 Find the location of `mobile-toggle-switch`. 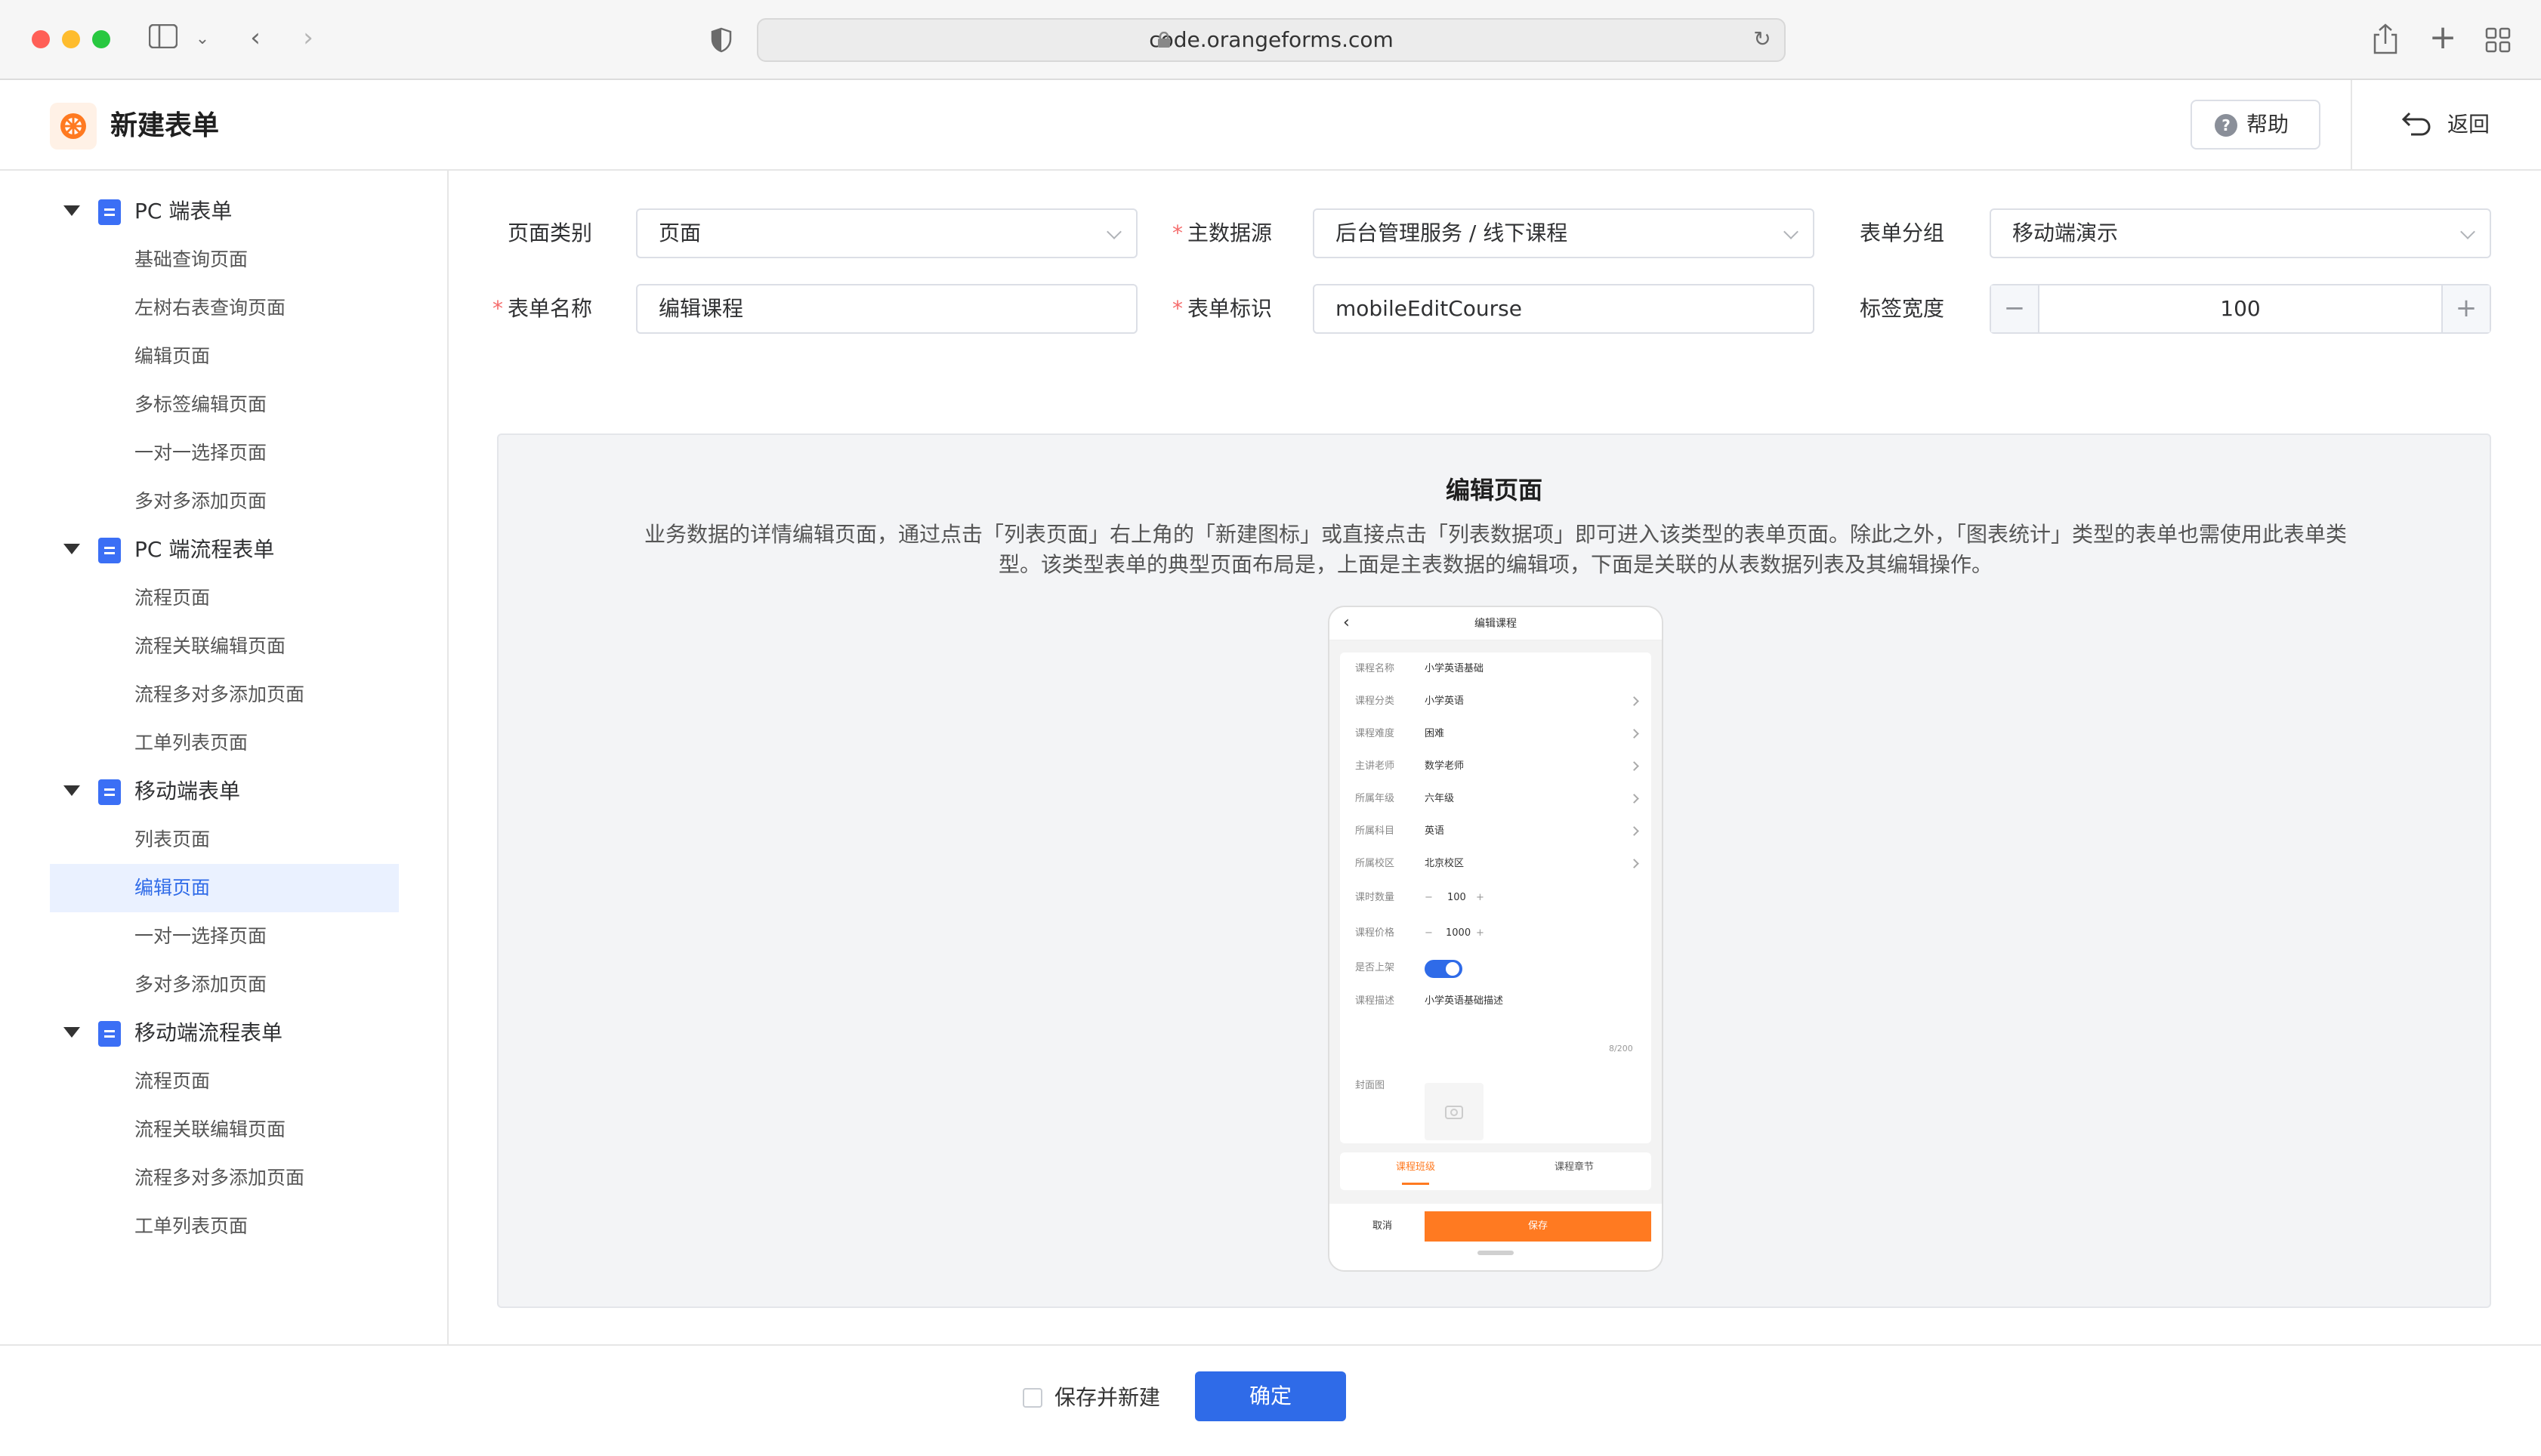

mobile-toggle-switch is located at coordinates (1443, 969).